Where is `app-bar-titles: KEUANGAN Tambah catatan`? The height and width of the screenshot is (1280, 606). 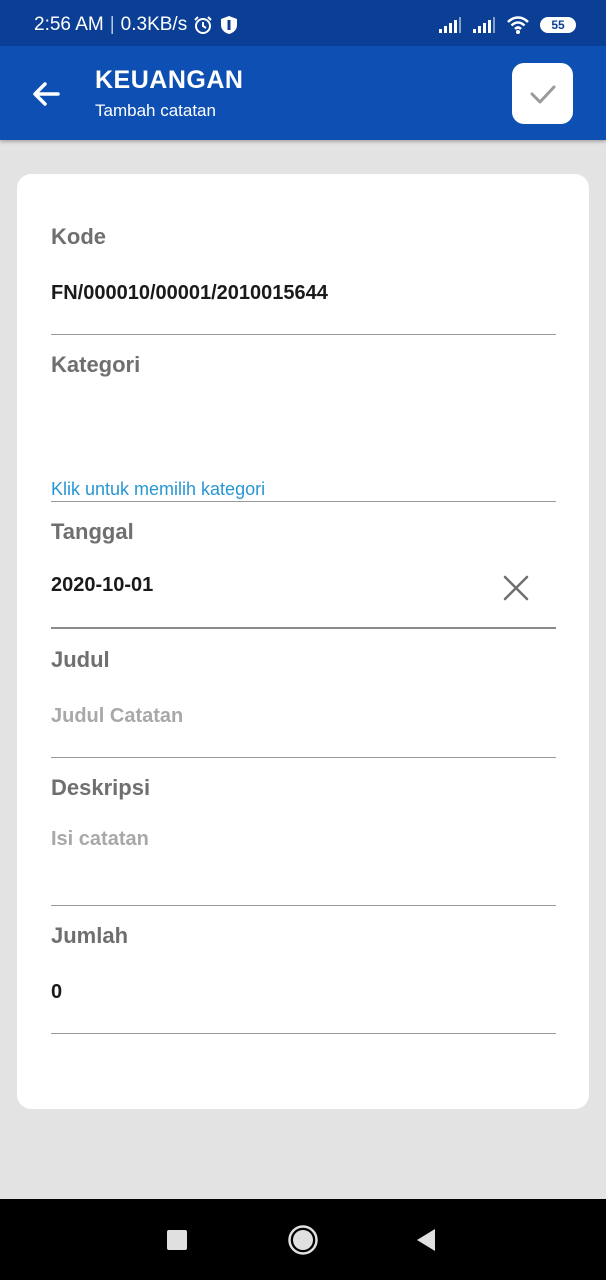
app-bar-titles: KEUANGAN Tambah catatan is located at coordinates (169, 93).